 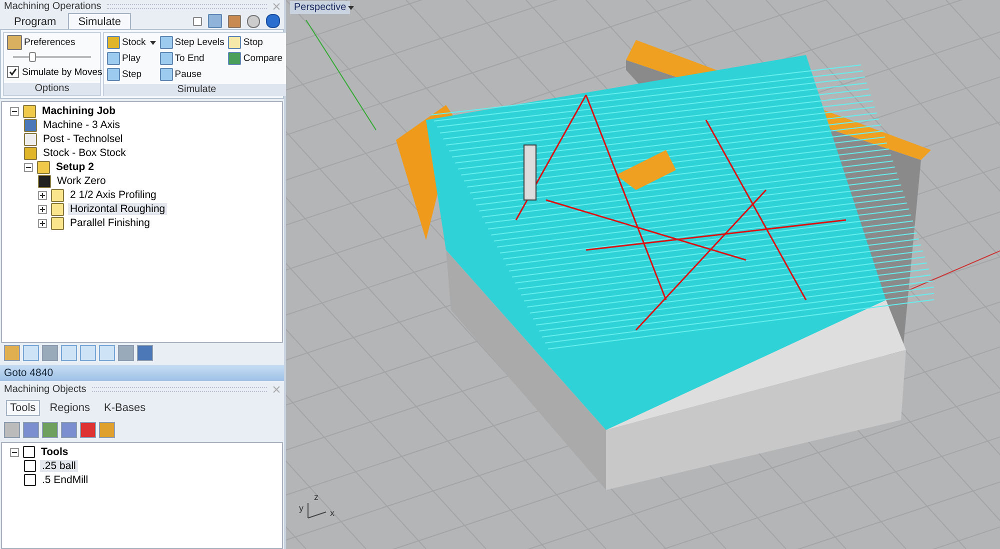 What do you see at coordinates (75, 167) in the screenshot?
I see `tree-item: Setup 2` at bounding box center [75, 167].